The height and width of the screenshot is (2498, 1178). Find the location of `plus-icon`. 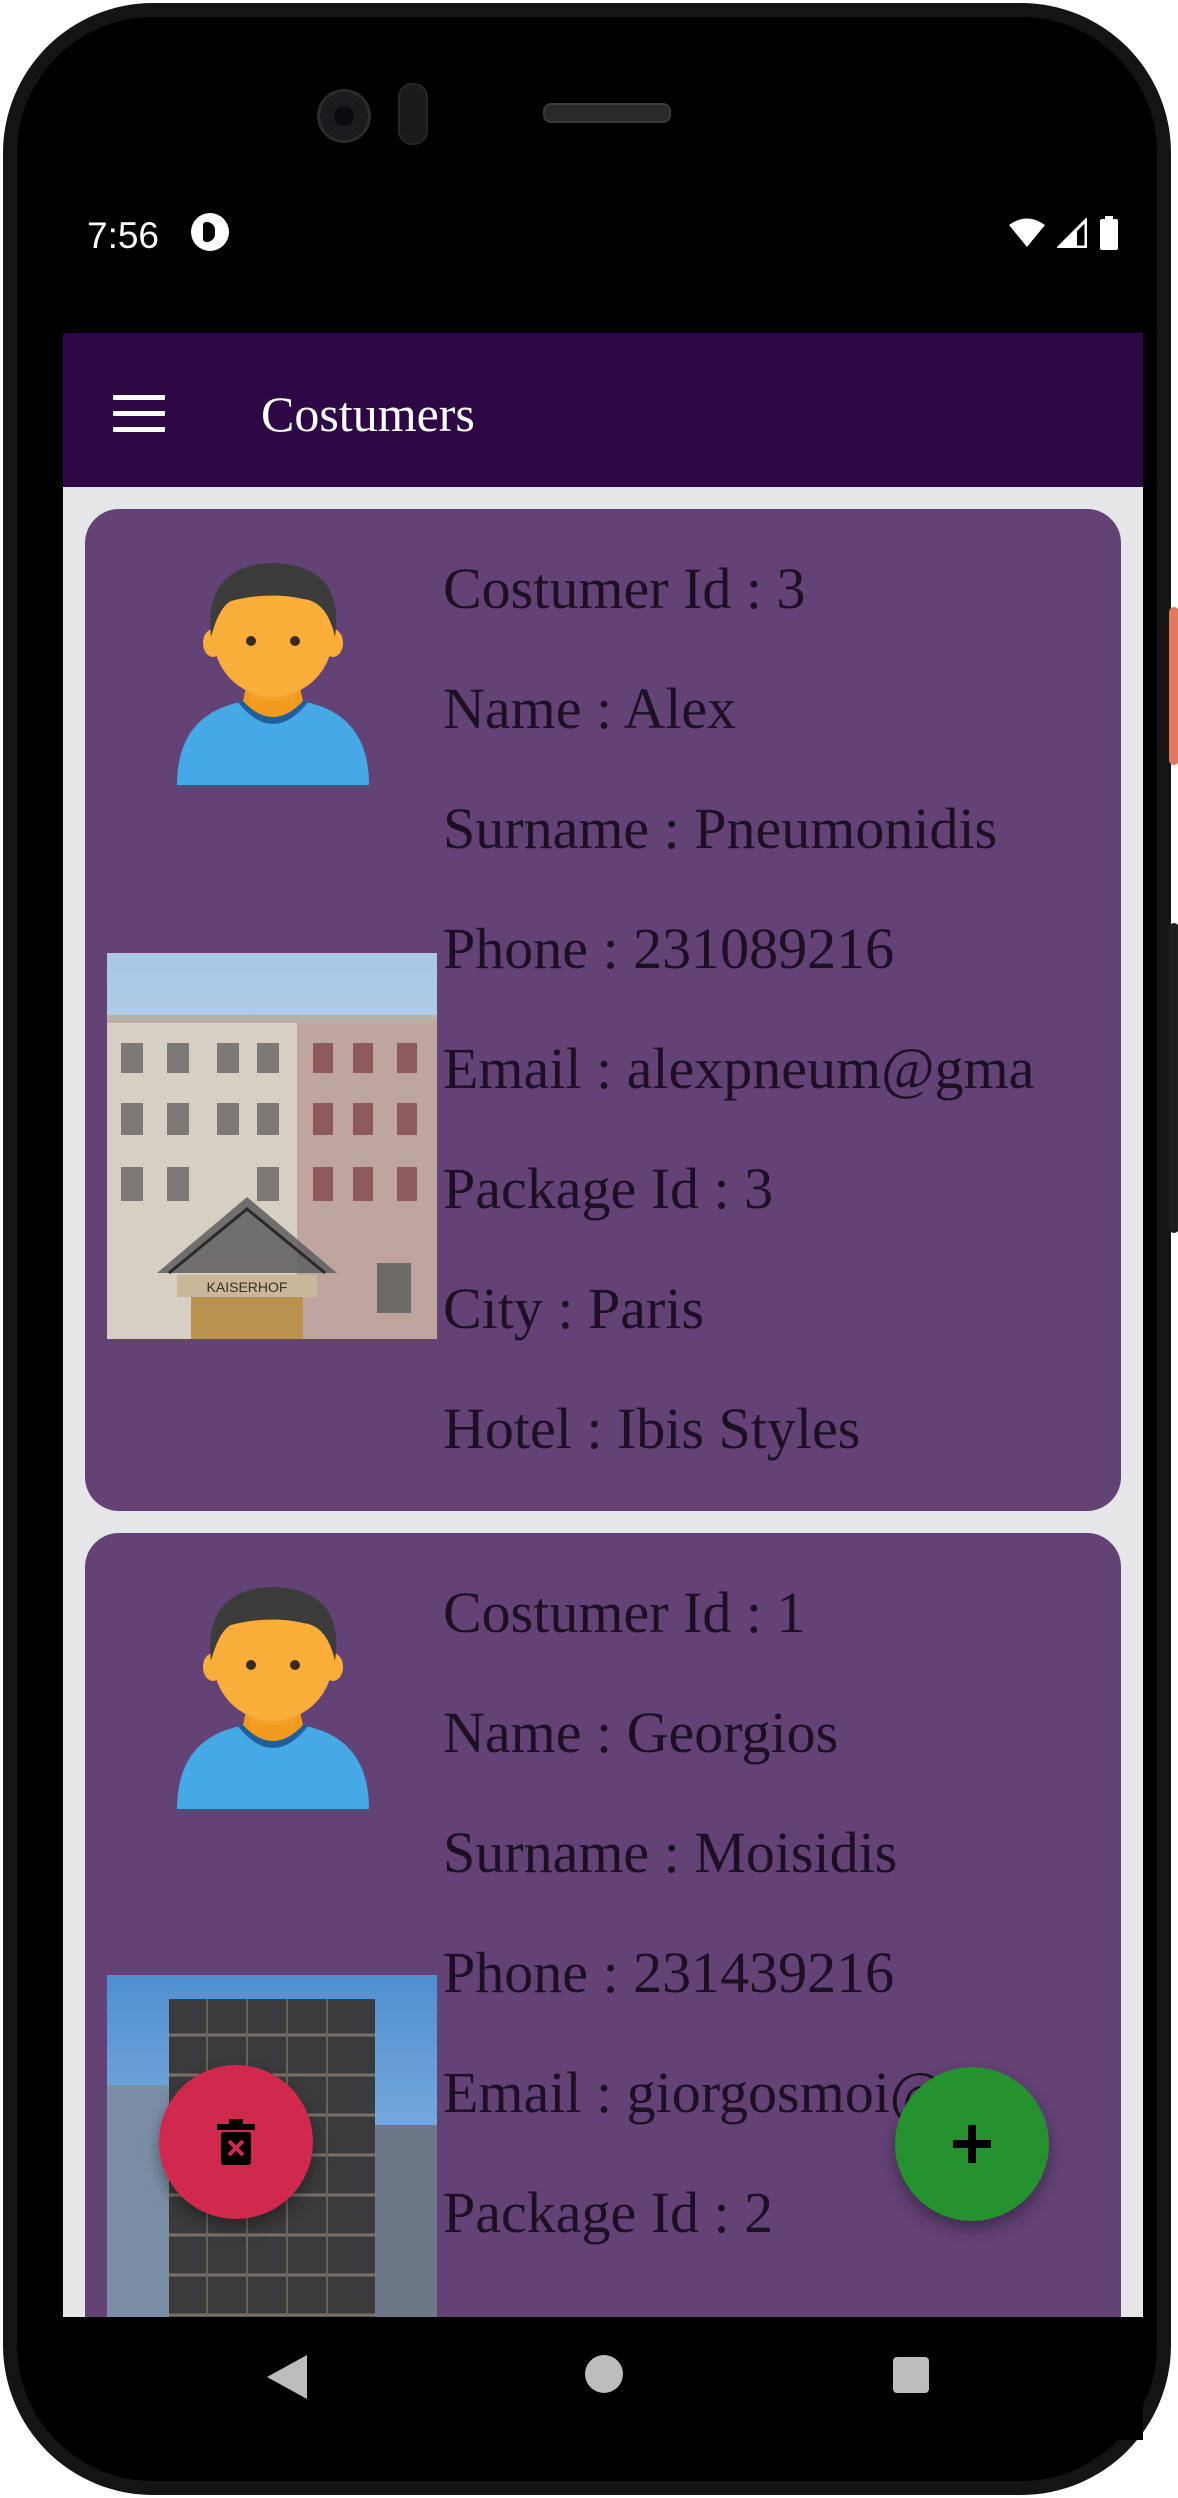

plus-icon is located at coordinates (972, 2144).